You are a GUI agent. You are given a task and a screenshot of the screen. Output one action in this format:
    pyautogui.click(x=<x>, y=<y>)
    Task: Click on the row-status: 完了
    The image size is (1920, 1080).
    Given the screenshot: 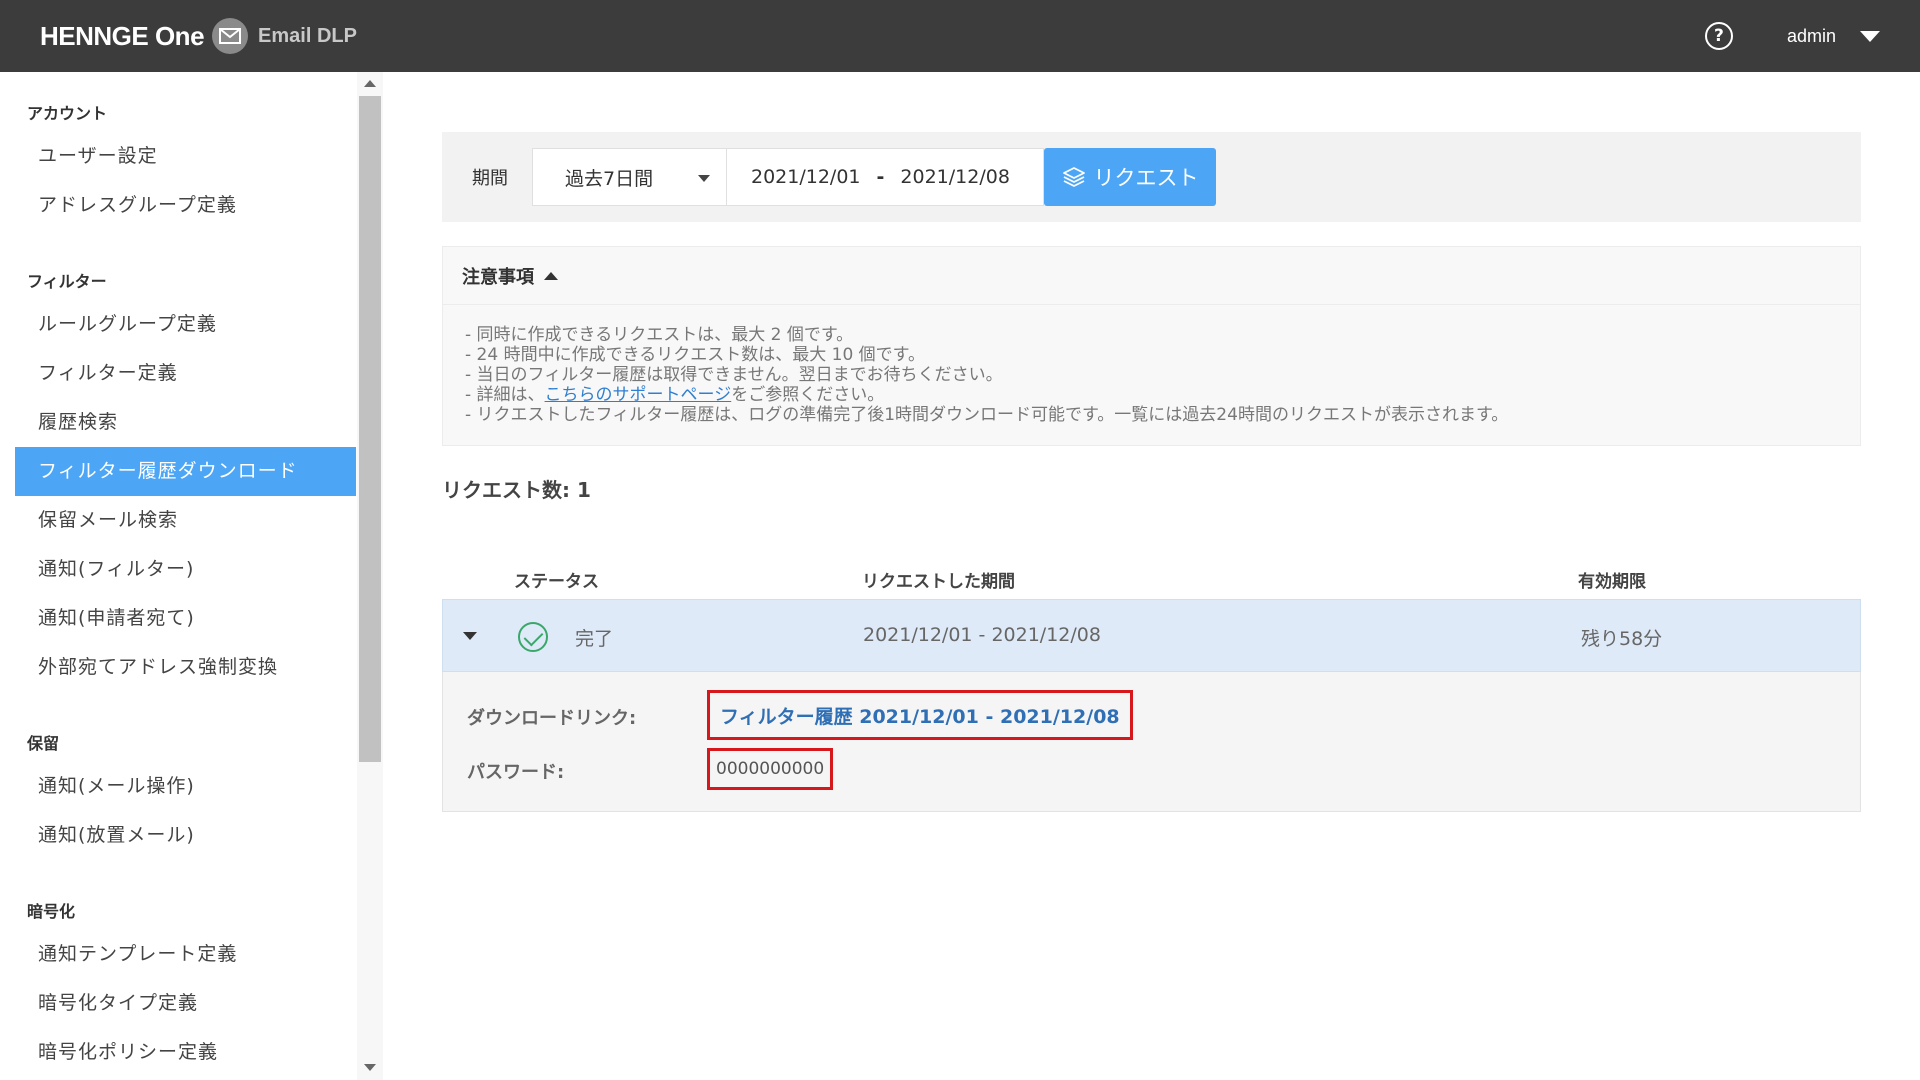 What is the action you would take?
    pyautogui.click(x=594, y=639)
    